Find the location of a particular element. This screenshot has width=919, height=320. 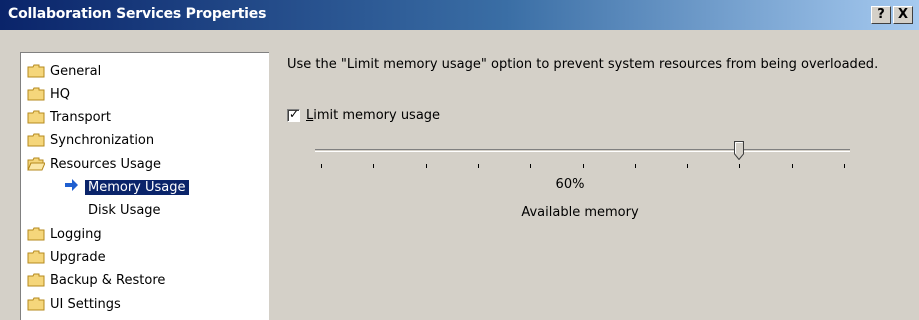

tree-item-disk-usage: Disk Usage is located at coordinates (124, 210).